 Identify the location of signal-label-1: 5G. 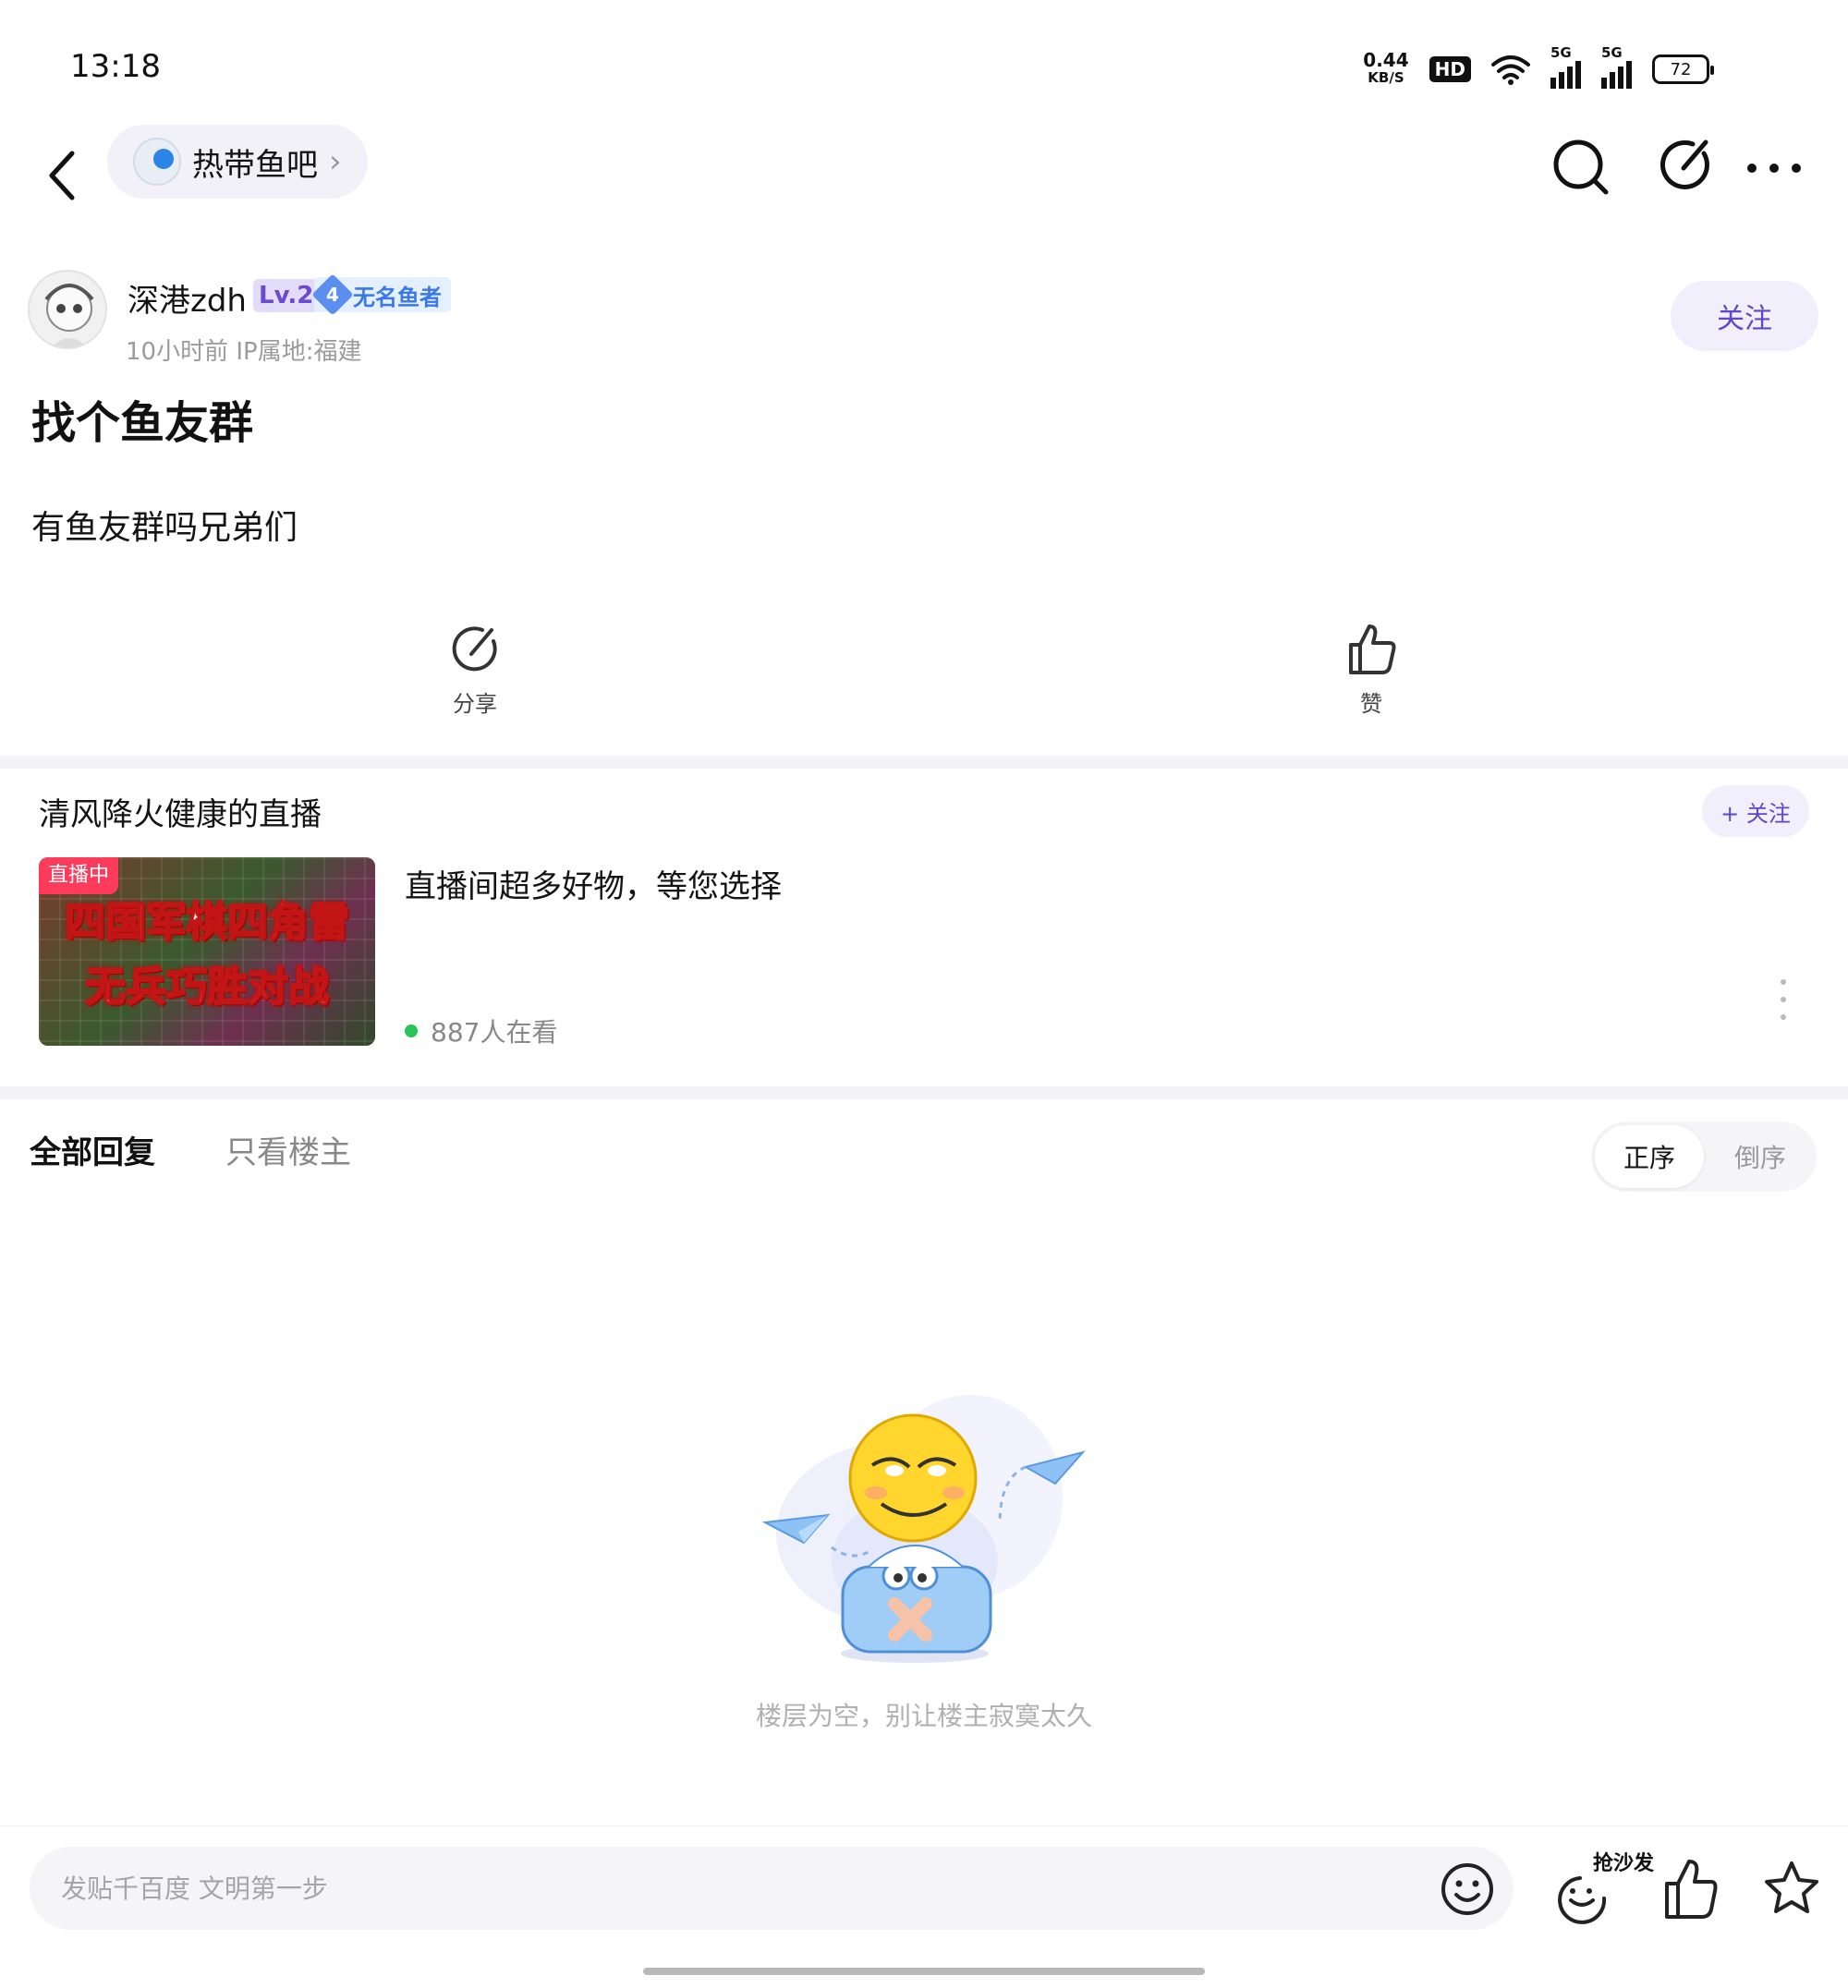
(1561, 53).